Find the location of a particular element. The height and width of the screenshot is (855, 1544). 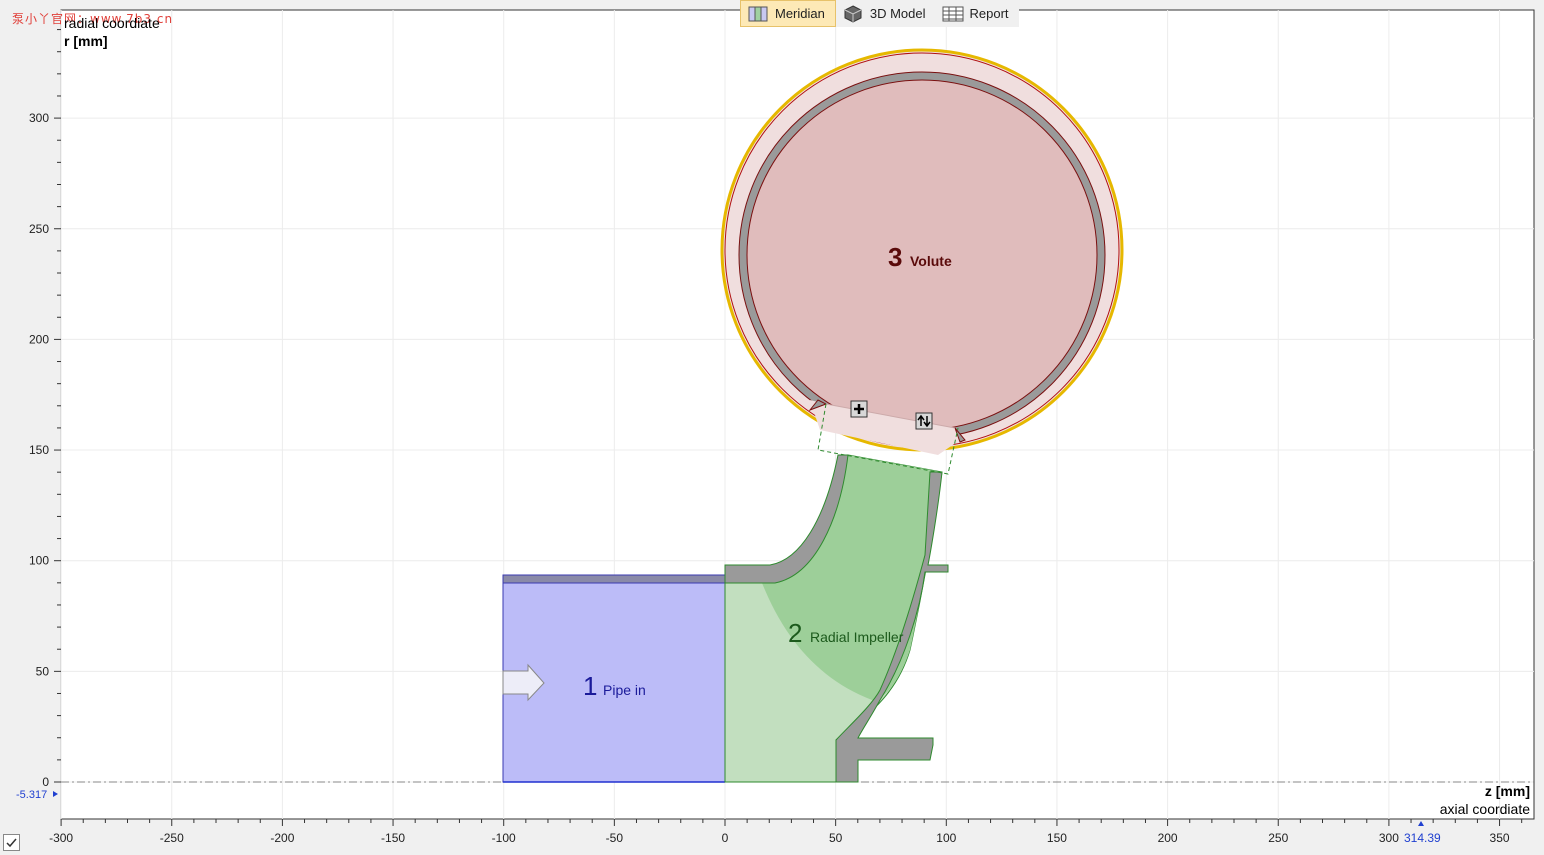

view-tabs: Meridian 3D Model Report is located at coordinates (879, 13).